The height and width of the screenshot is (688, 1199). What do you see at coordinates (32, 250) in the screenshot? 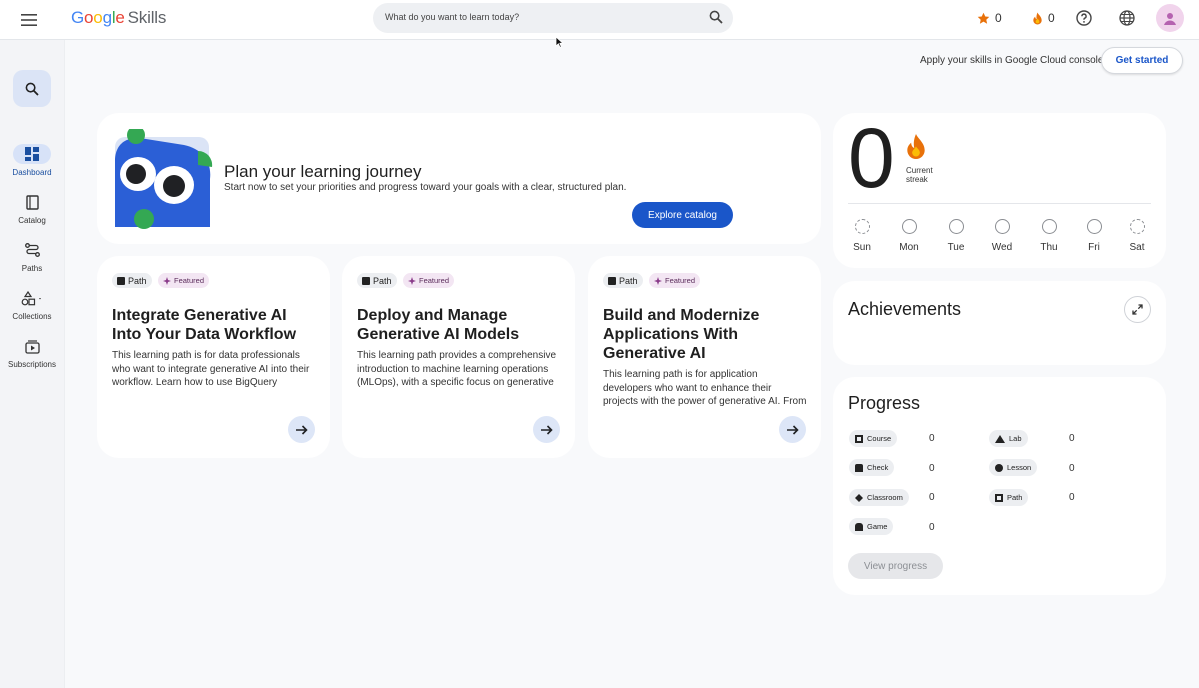
I see `paths-icon` at bounding box center [32, 250].